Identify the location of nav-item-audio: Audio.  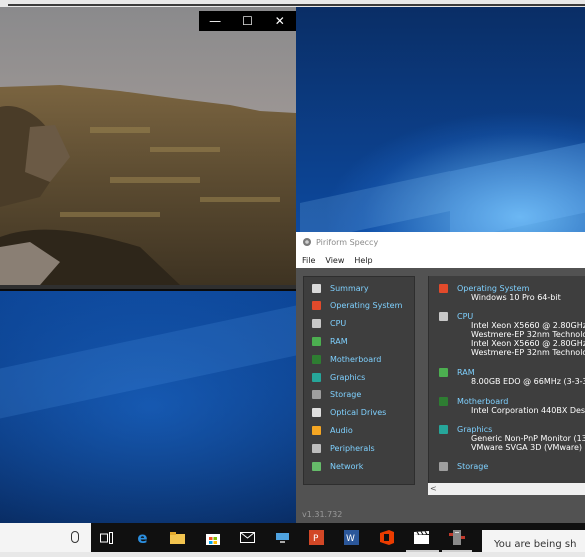
(332, 430).